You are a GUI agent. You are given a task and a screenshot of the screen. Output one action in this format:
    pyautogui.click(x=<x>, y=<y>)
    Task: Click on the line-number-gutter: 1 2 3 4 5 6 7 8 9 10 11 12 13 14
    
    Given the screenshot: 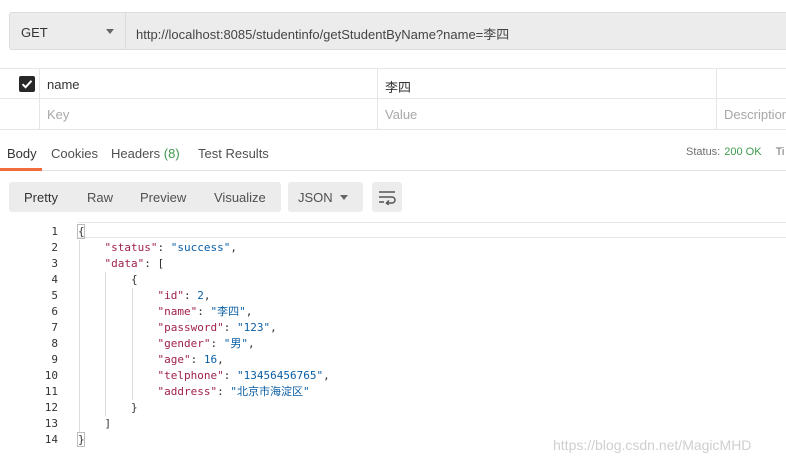 What is the action you would take?
    pyautogui.click(x=35, y=343)
    